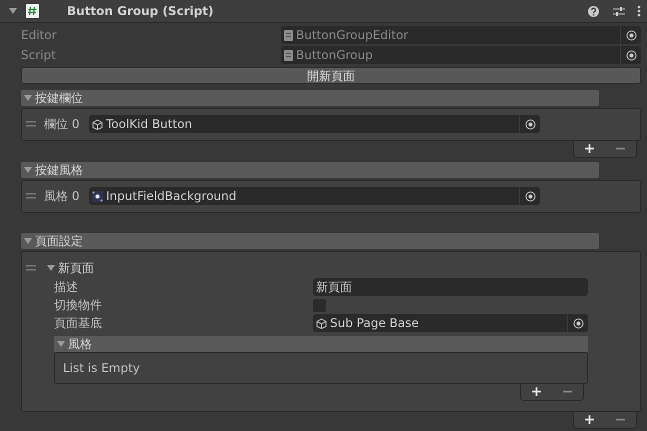 The image size is (647, 431). I want to click on empty-list-text: List is Empty, so click(102, 368).